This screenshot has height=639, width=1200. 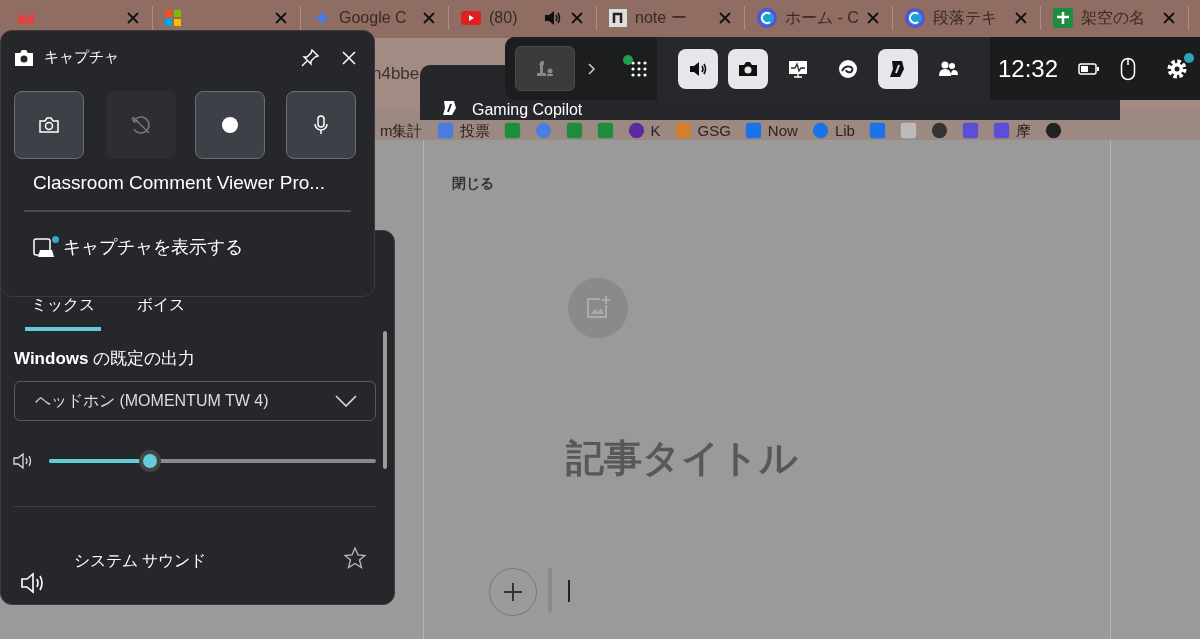 What do you see at coordinates (105, 359) in the screenshot?
I see `section-label: Windows の既定の出力` at bounding box center [105, 359].